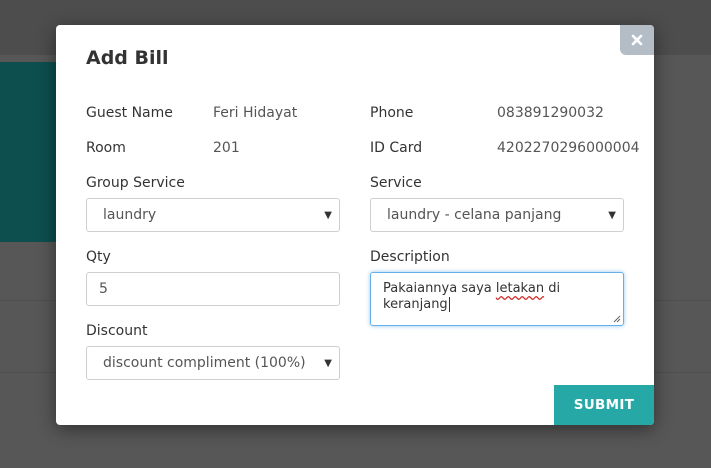 The width and height of the screenshot is (711, 468). I want to click on service-label: Service, so click(396, 183).